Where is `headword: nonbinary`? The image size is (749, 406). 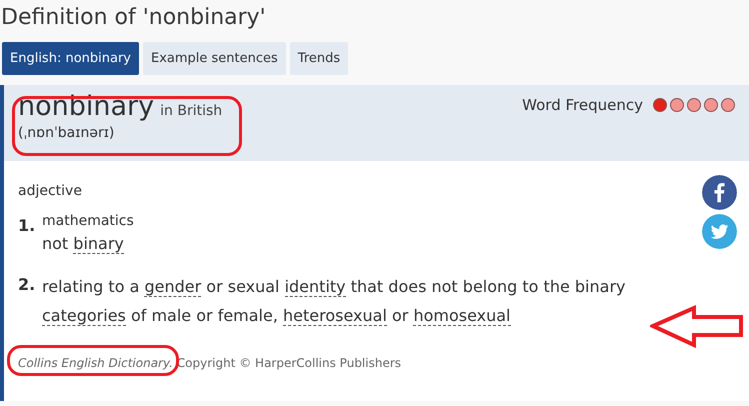 headword: nonbinary is located at coordinates (86, 107).